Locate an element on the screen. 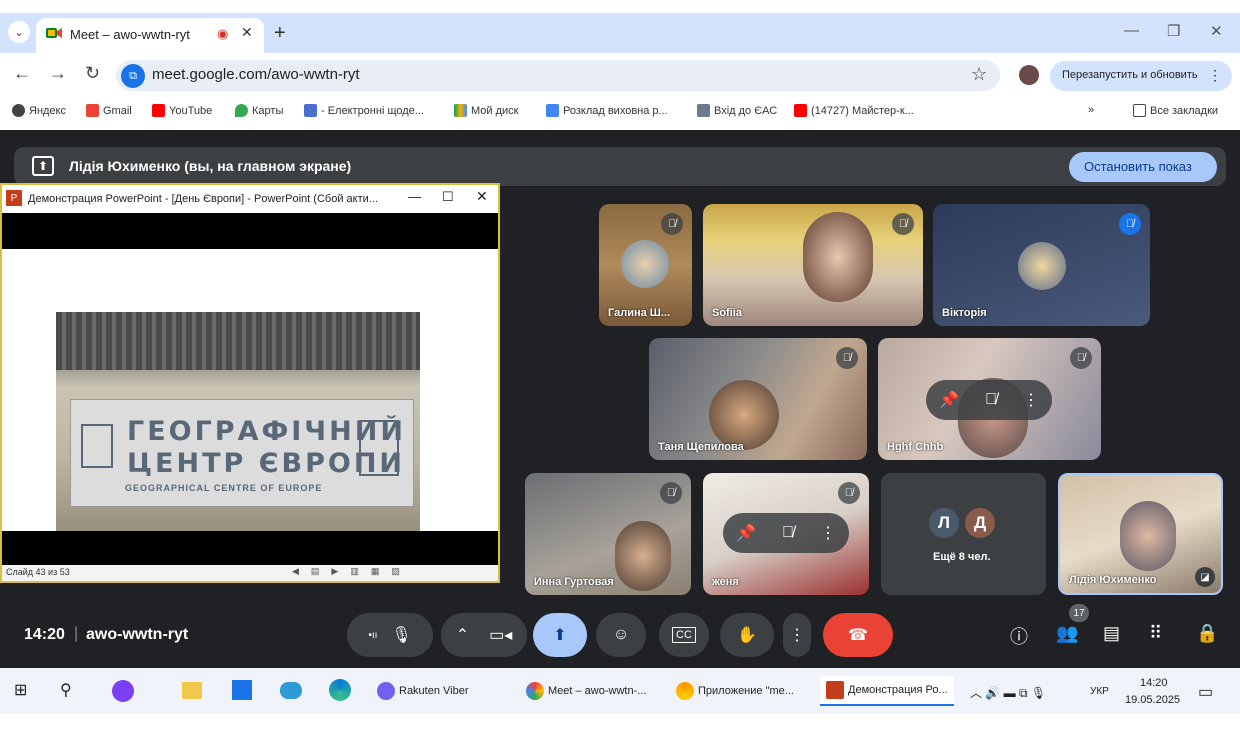 The width and height of the screenshot is (1240, 730). docs-icon is located at coordinates (552, 110).